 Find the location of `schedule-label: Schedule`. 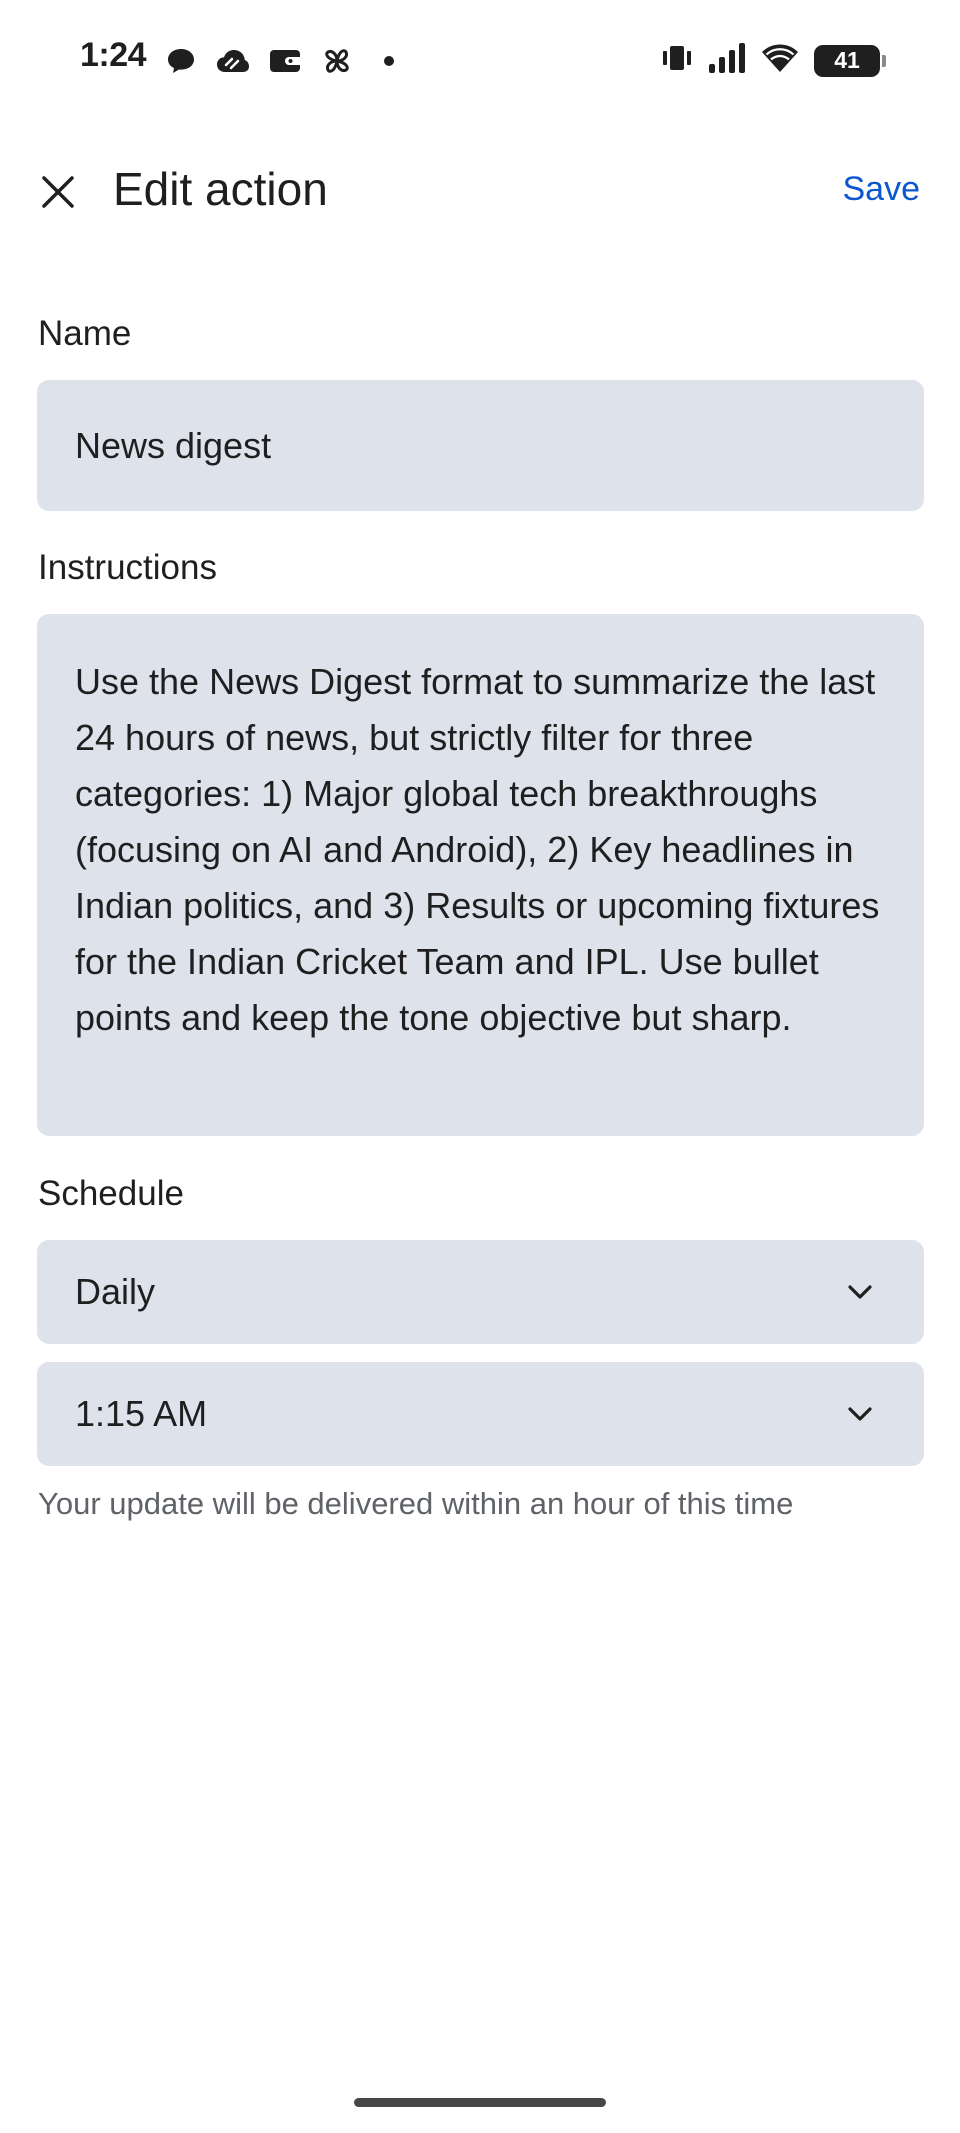

schedule-label: Schedule is located at coordinates (111, 1193).